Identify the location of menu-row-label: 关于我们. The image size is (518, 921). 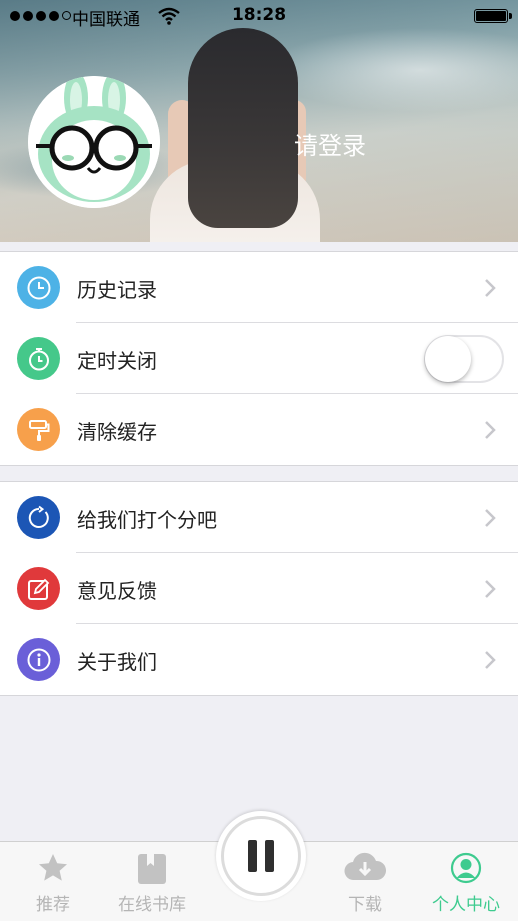
(117, 662).